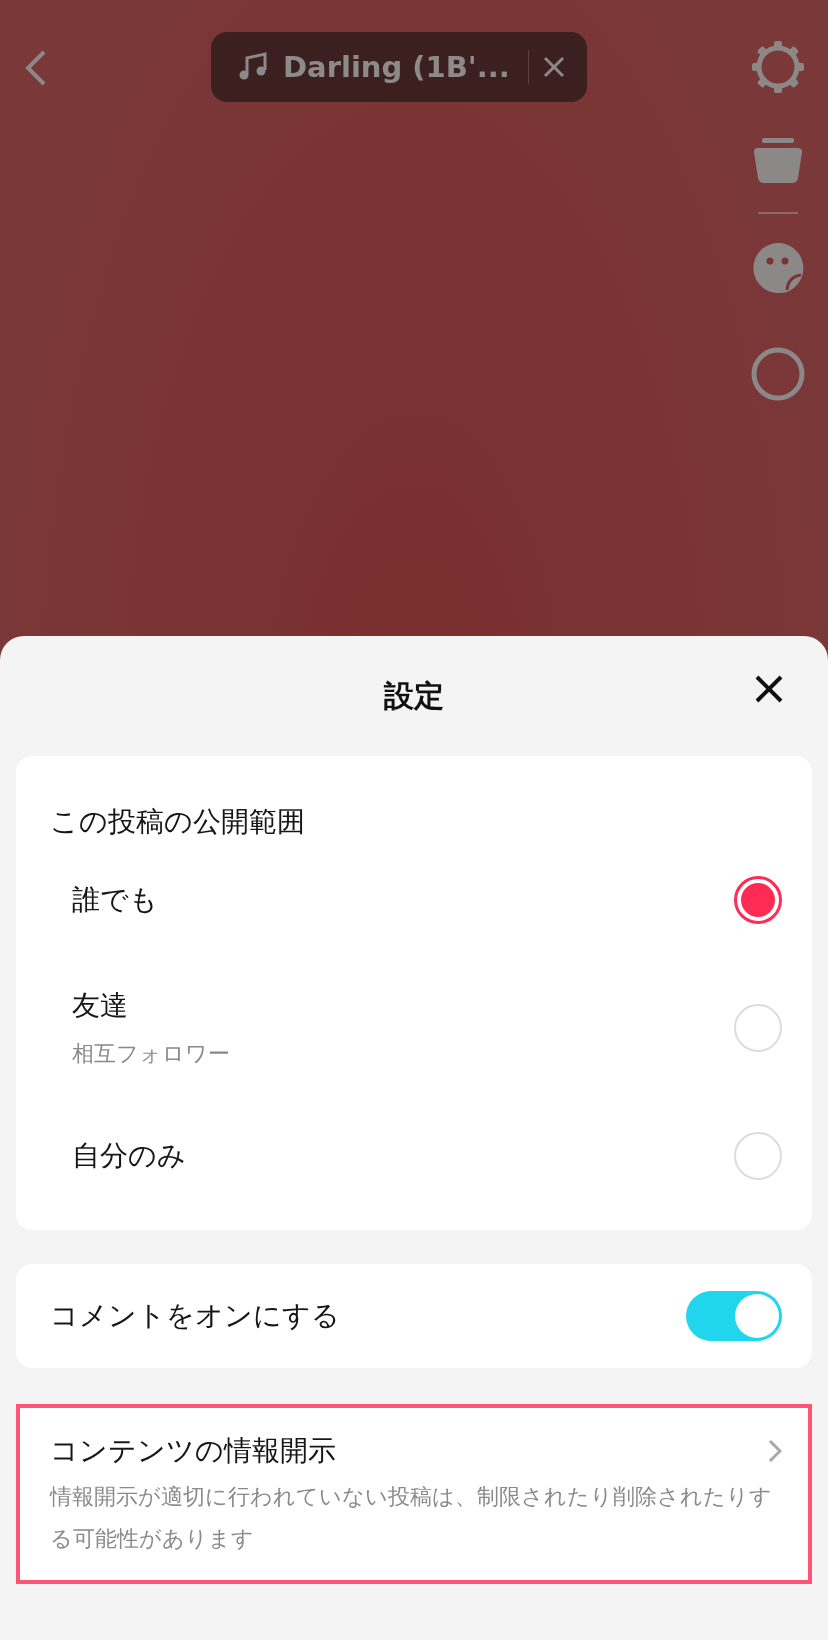 The height and width of the screenshot is (1640, 828). I want to click on bucket-icon, so click(778, 161).